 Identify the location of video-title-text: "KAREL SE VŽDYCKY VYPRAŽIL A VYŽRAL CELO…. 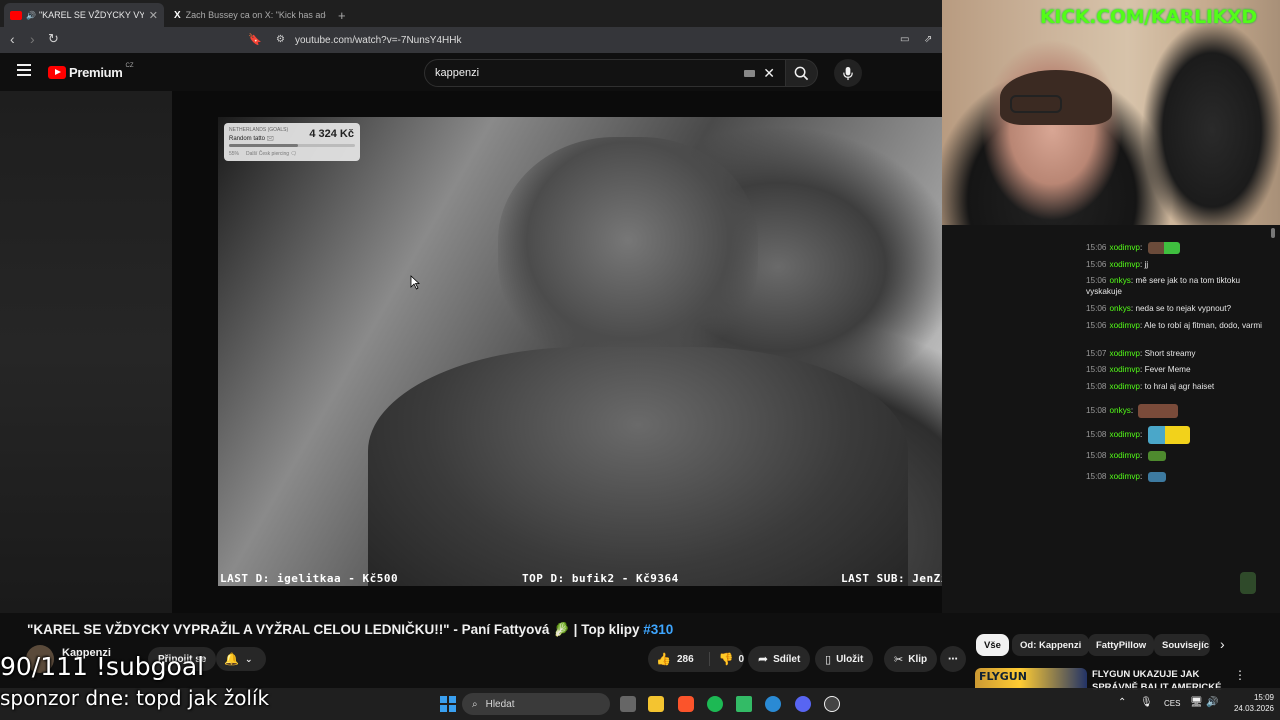
(335, 629).